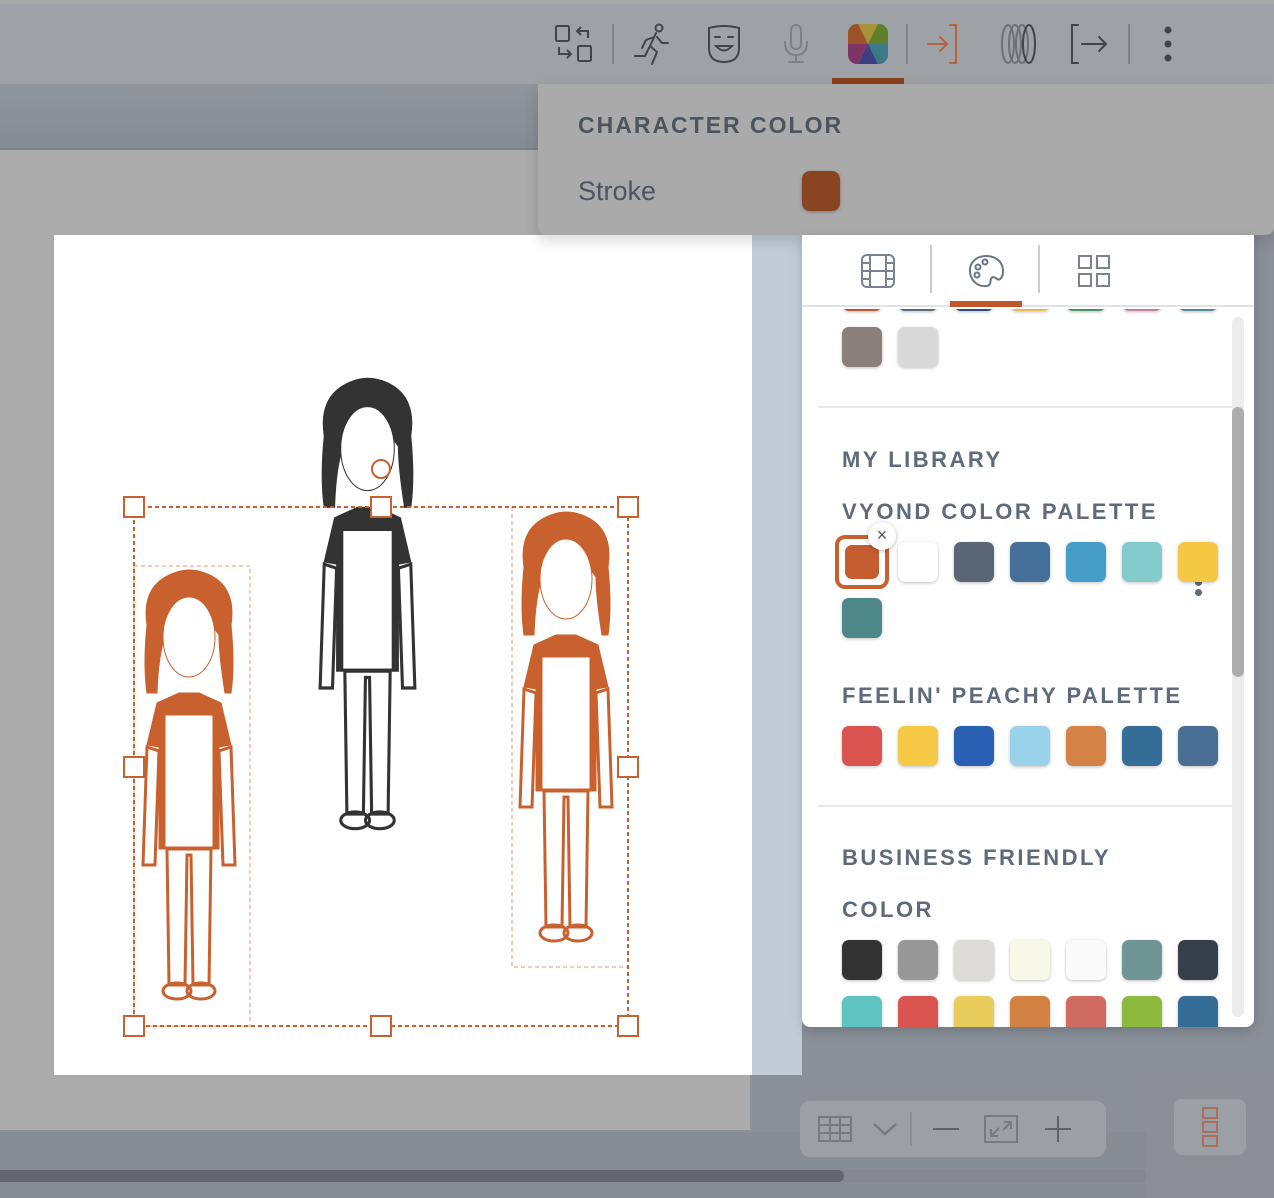 The height and width of the screenshot is (1198, 1274). I want to click on dot, so click(1198, 592).